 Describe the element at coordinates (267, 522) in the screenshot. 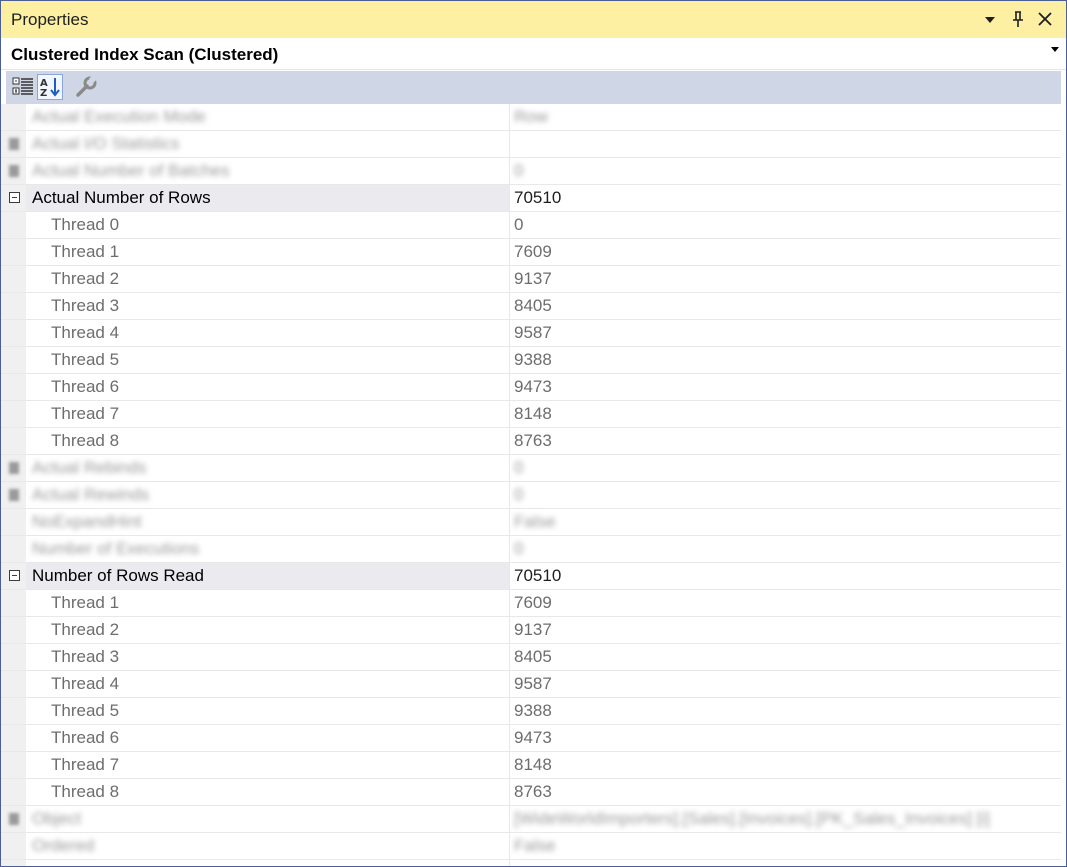

I see `property-name-cell: NoExpandHint` at that location.